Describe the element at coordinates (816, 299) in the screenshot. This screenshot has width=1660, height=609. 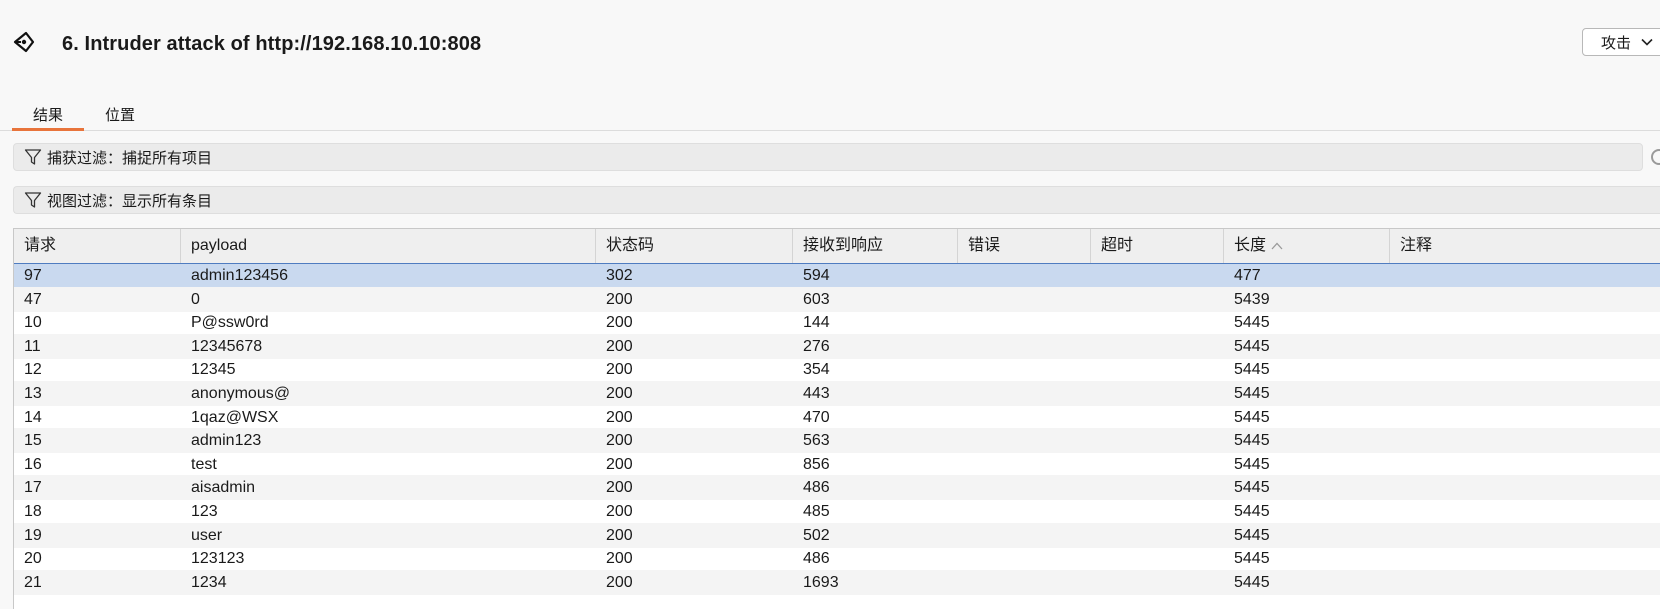
I see `cell-response-received: 603` at that location.